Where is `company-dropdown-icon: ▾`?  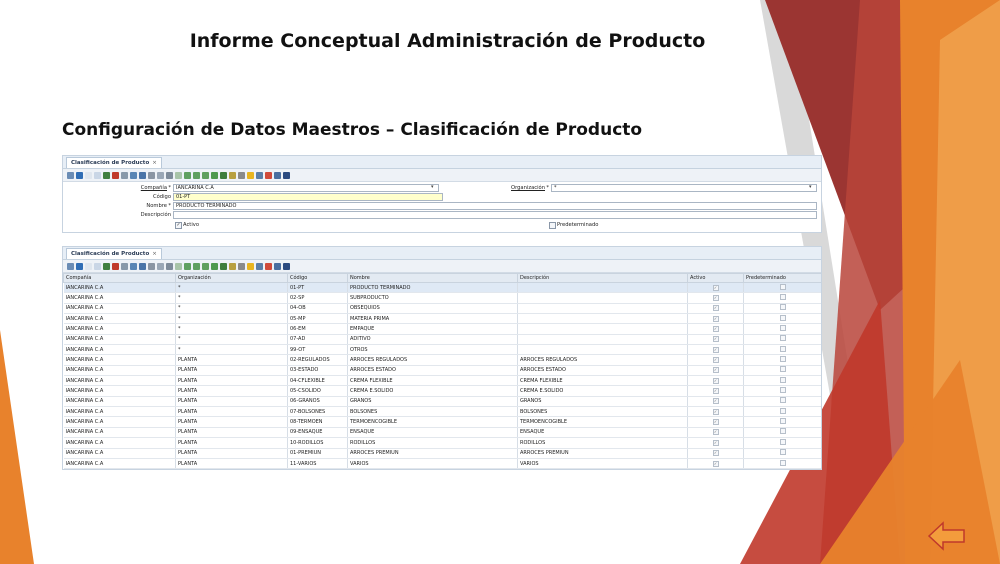
company-dropdown-icon: ▾ is located at coordinates (432, 187).